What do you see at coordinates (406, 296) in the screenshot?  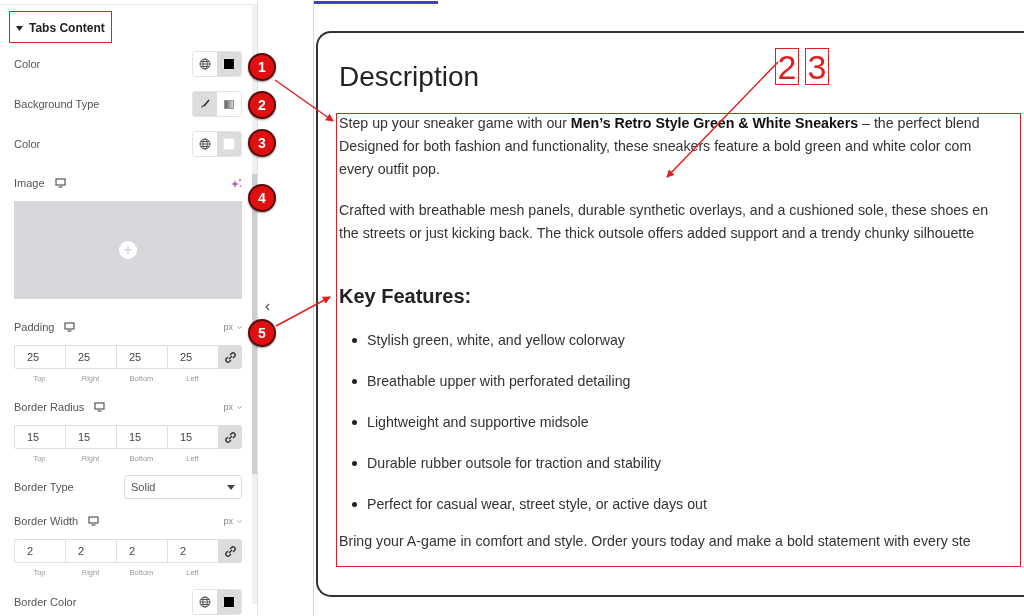 I see `features-heading: Key Features:` at bounding box center [406, 296].